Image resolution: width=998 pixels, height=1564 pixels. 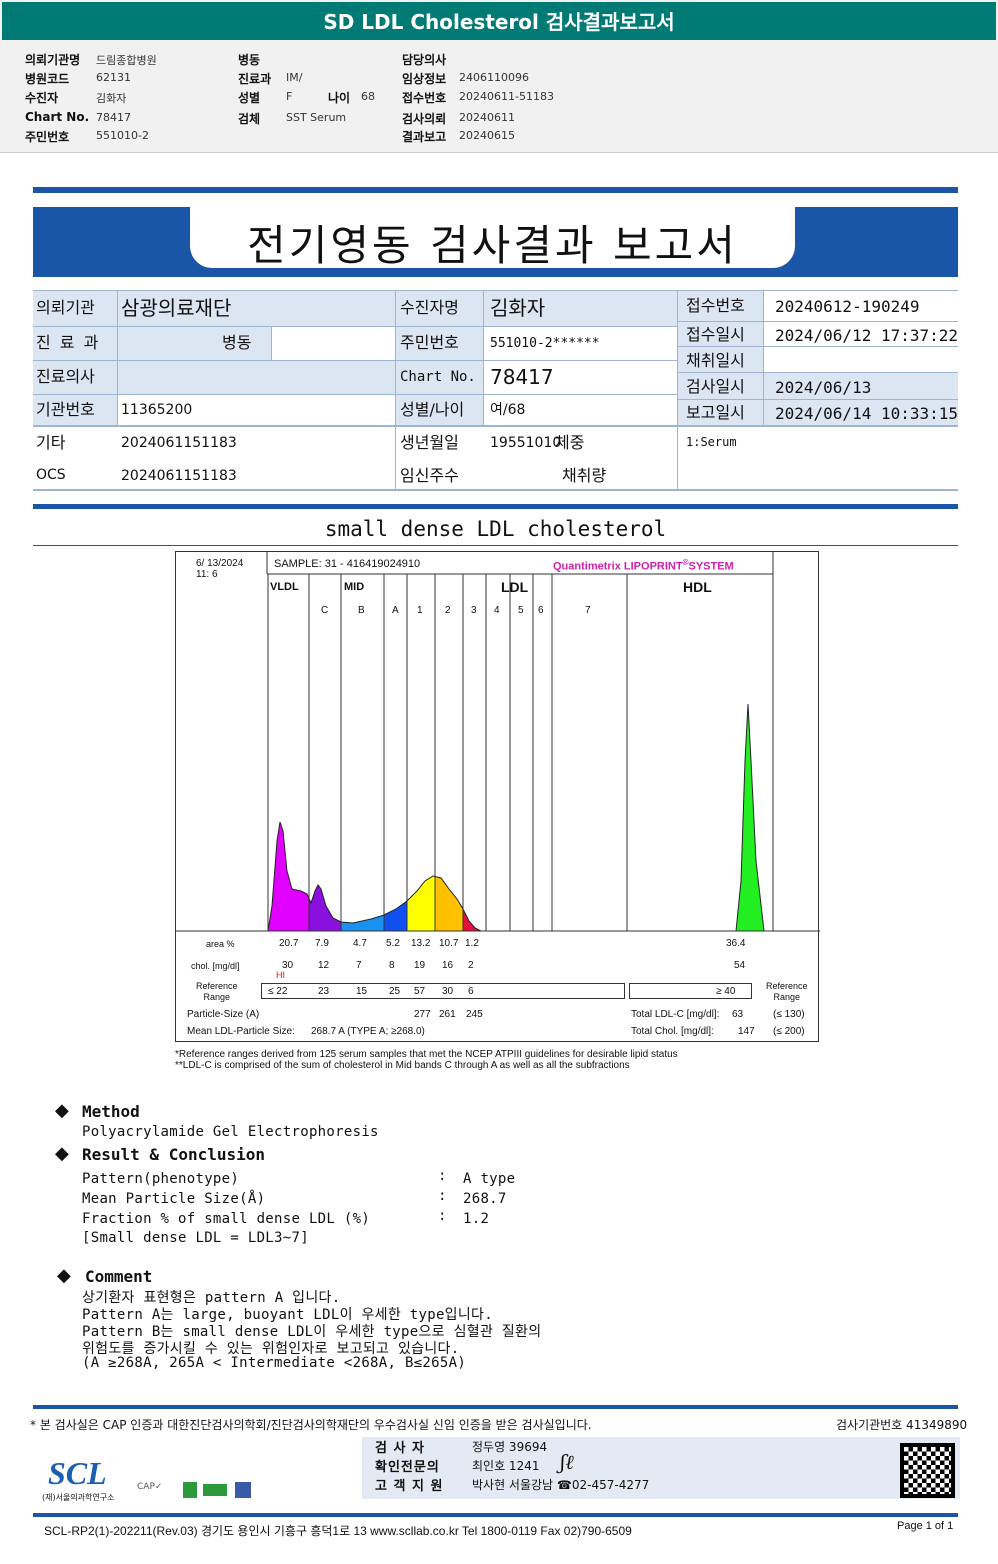 What do you see at coordinates (420, 965) in the screenshot?
I see `chol-value: 19` at bounding box center [420, 965].